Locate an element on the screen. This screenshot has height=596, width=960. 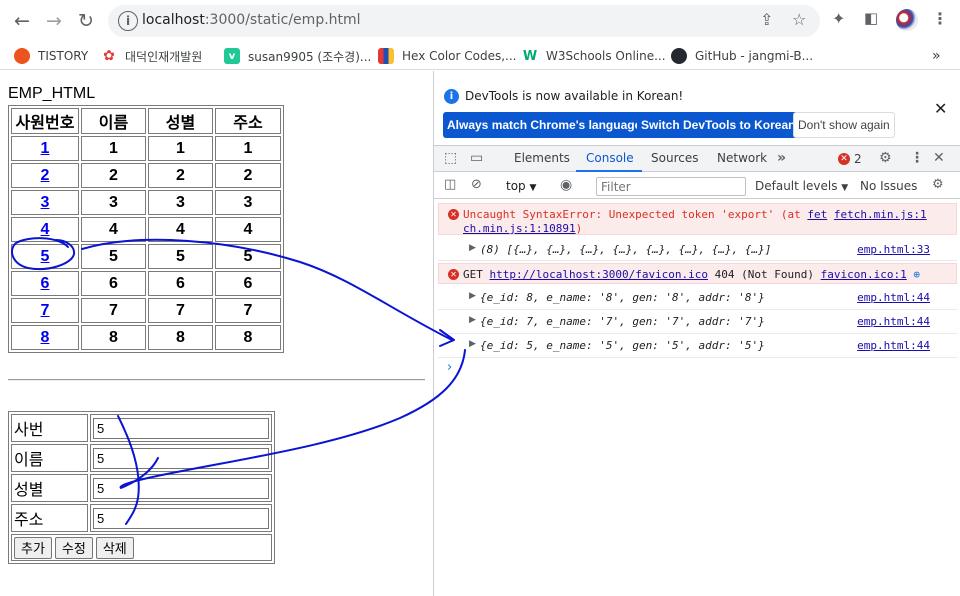
issues-counter: No Issues is located at coordinates (888, 186).